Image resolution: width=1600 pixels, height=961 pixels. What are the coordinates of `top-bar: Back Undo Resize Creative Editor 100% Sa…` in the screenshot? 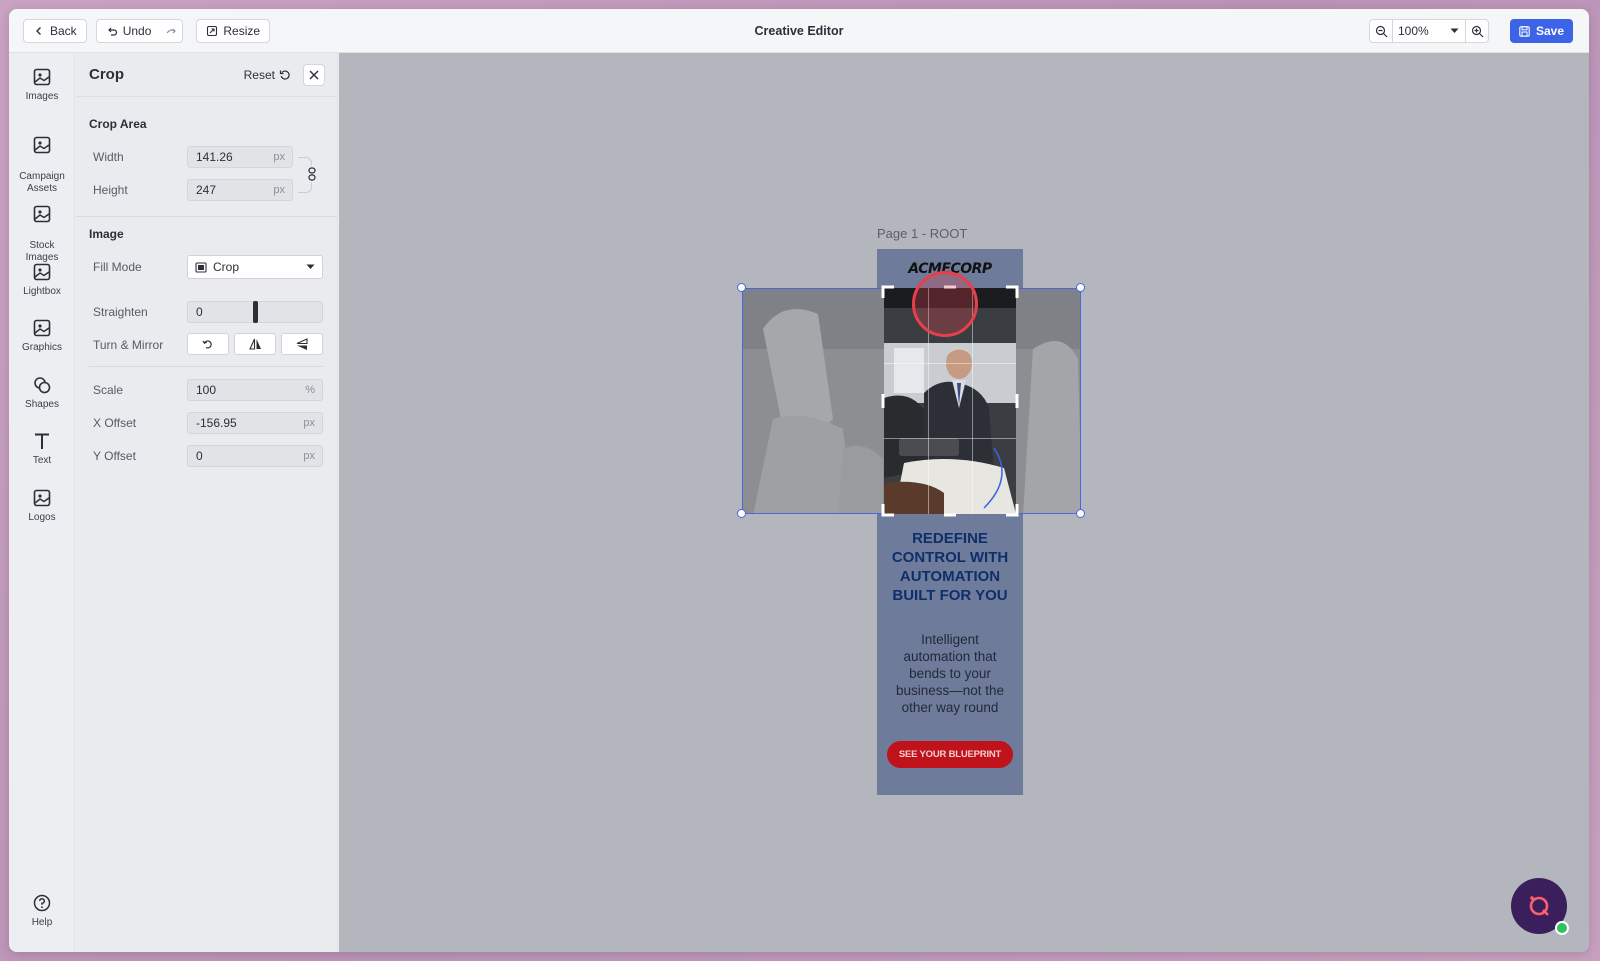 It's located at (799, 31).